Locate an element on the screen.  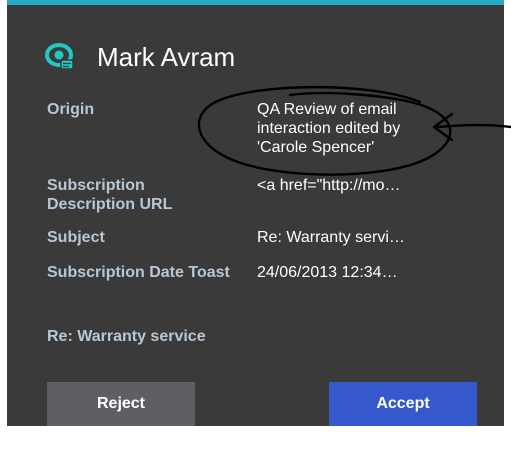
field-label-description-url: Subscription Description URL is located at coordinates (110, 195).